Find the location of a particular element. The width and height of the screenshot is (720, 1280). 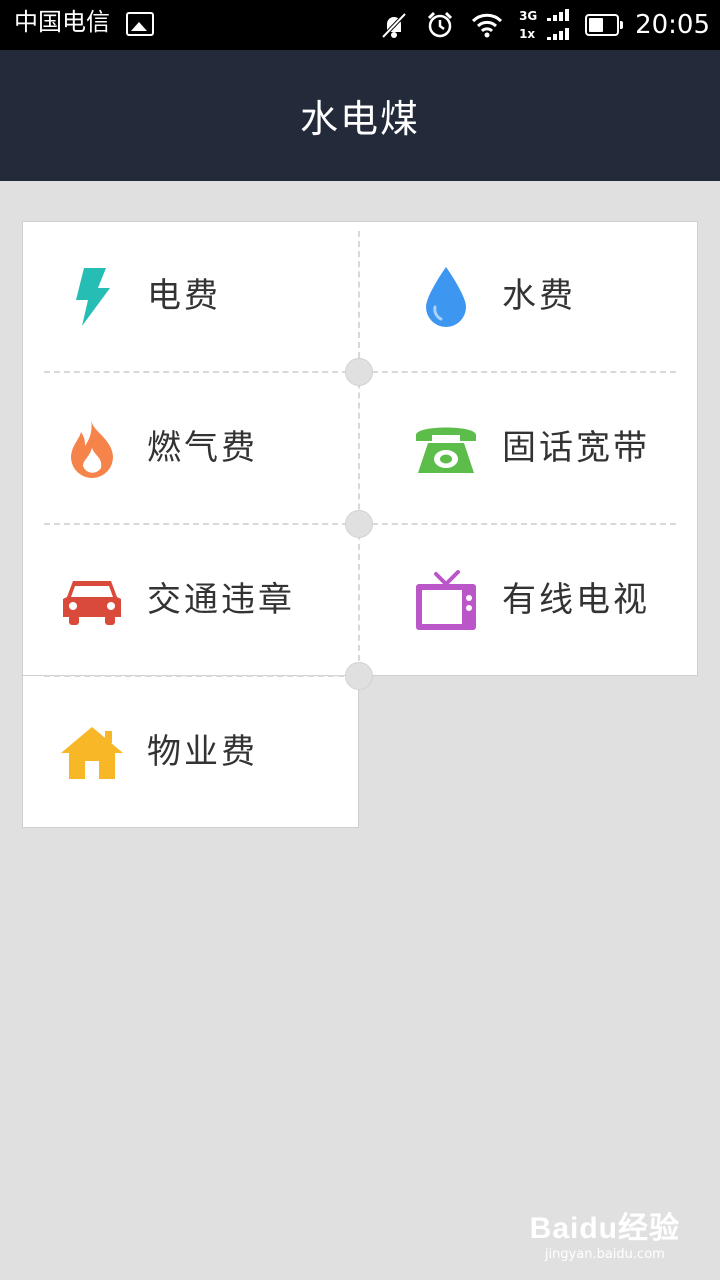

network-signal-icon: 3G 1x is located at coordinates (544, 25).